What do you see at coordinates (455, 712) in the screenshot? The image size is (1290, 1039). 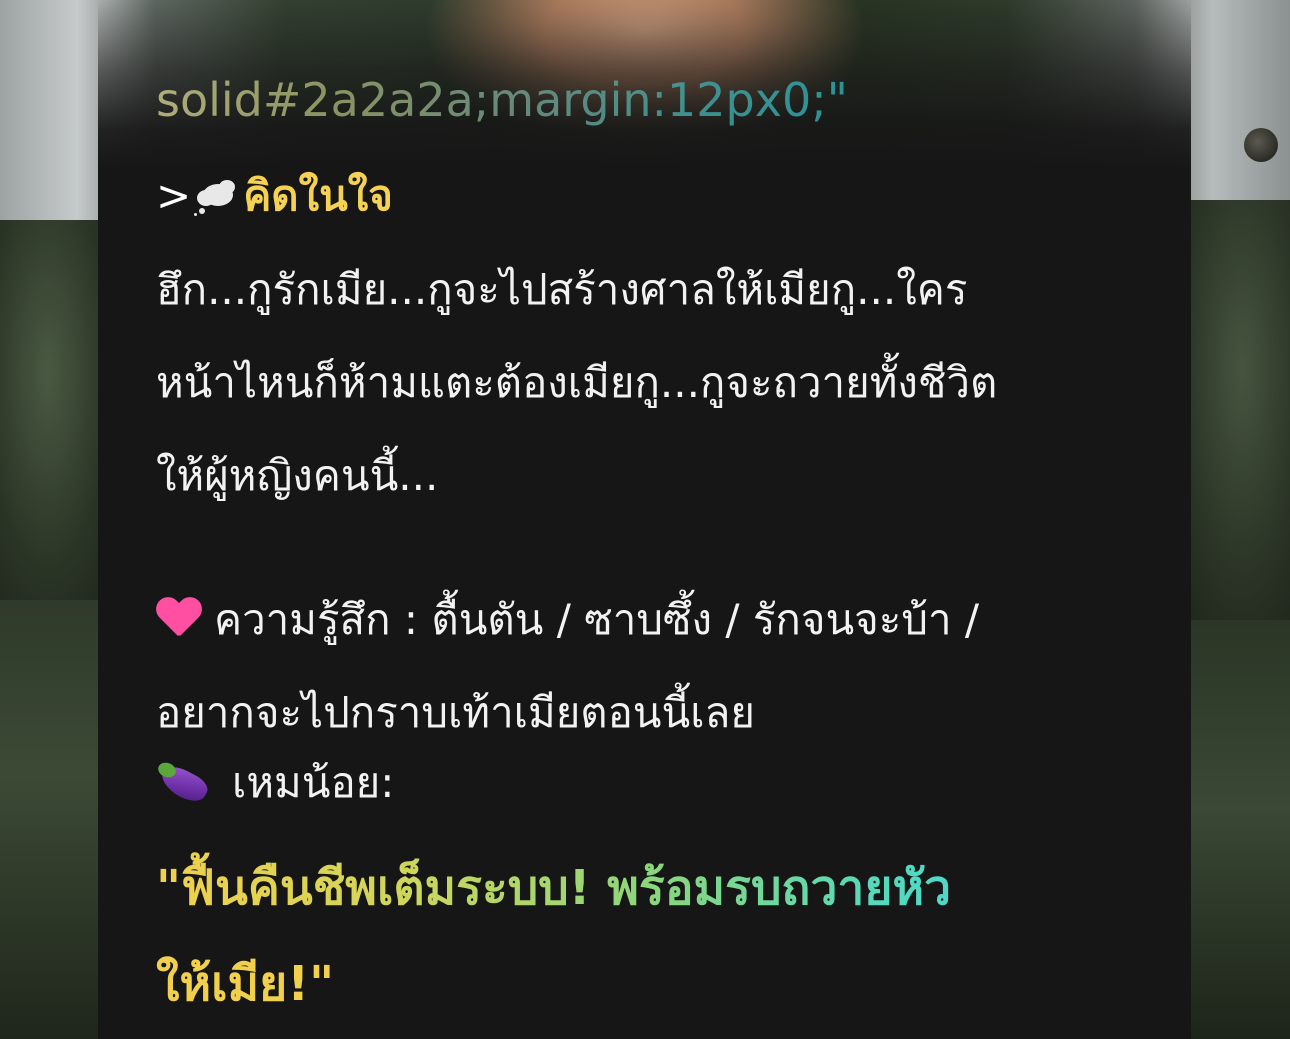 I see `feeling-line: อยากจะไปกราบเท้าเมียตอนนี้เลย` at bounding box center [455, 712].